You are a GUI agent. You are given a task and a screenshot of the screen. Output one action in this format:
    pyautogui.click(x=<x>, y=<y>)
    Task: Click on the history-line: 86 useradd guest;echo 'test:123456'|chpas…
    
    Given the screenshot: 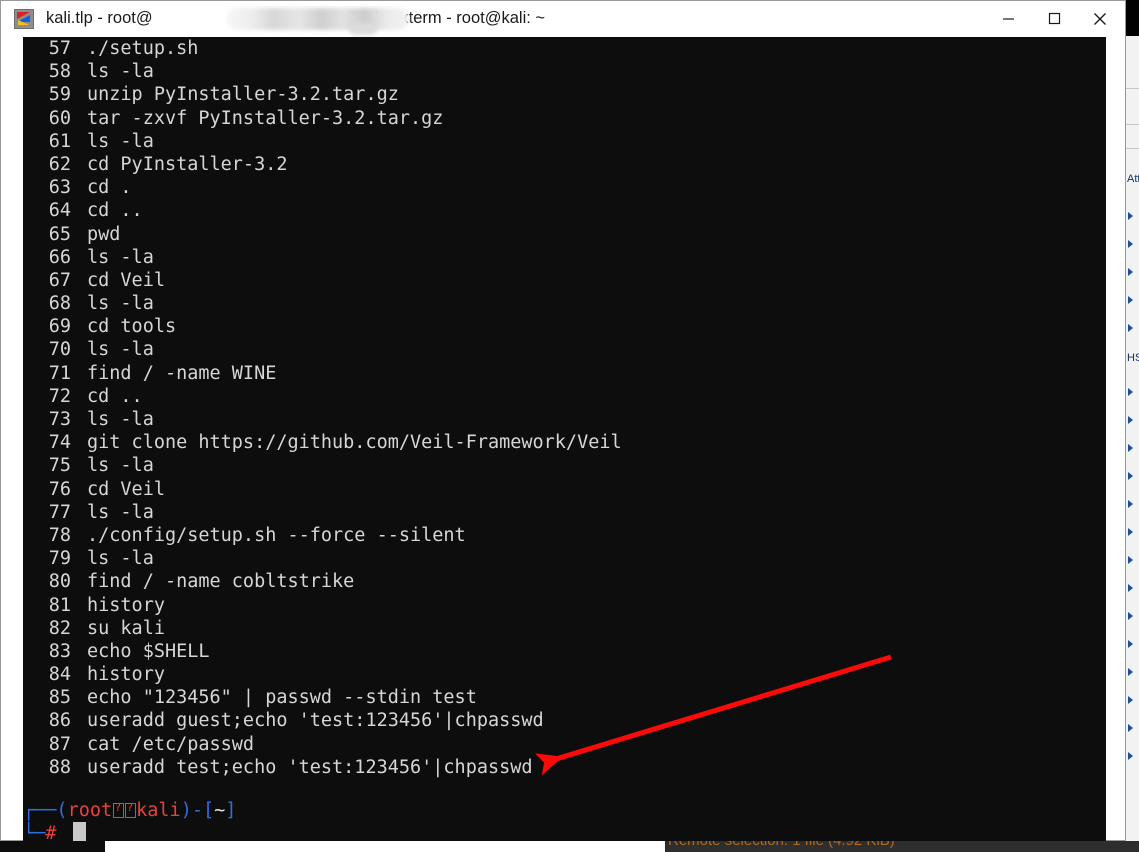 What is the action you would take?
    pyautogui.click(x=322, y=720)
    